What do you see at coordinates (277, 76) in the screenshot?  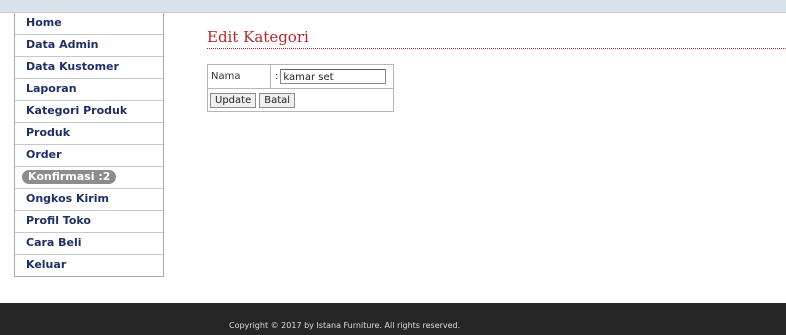 I see `field-colon: :` at bounding box center [277, 76].